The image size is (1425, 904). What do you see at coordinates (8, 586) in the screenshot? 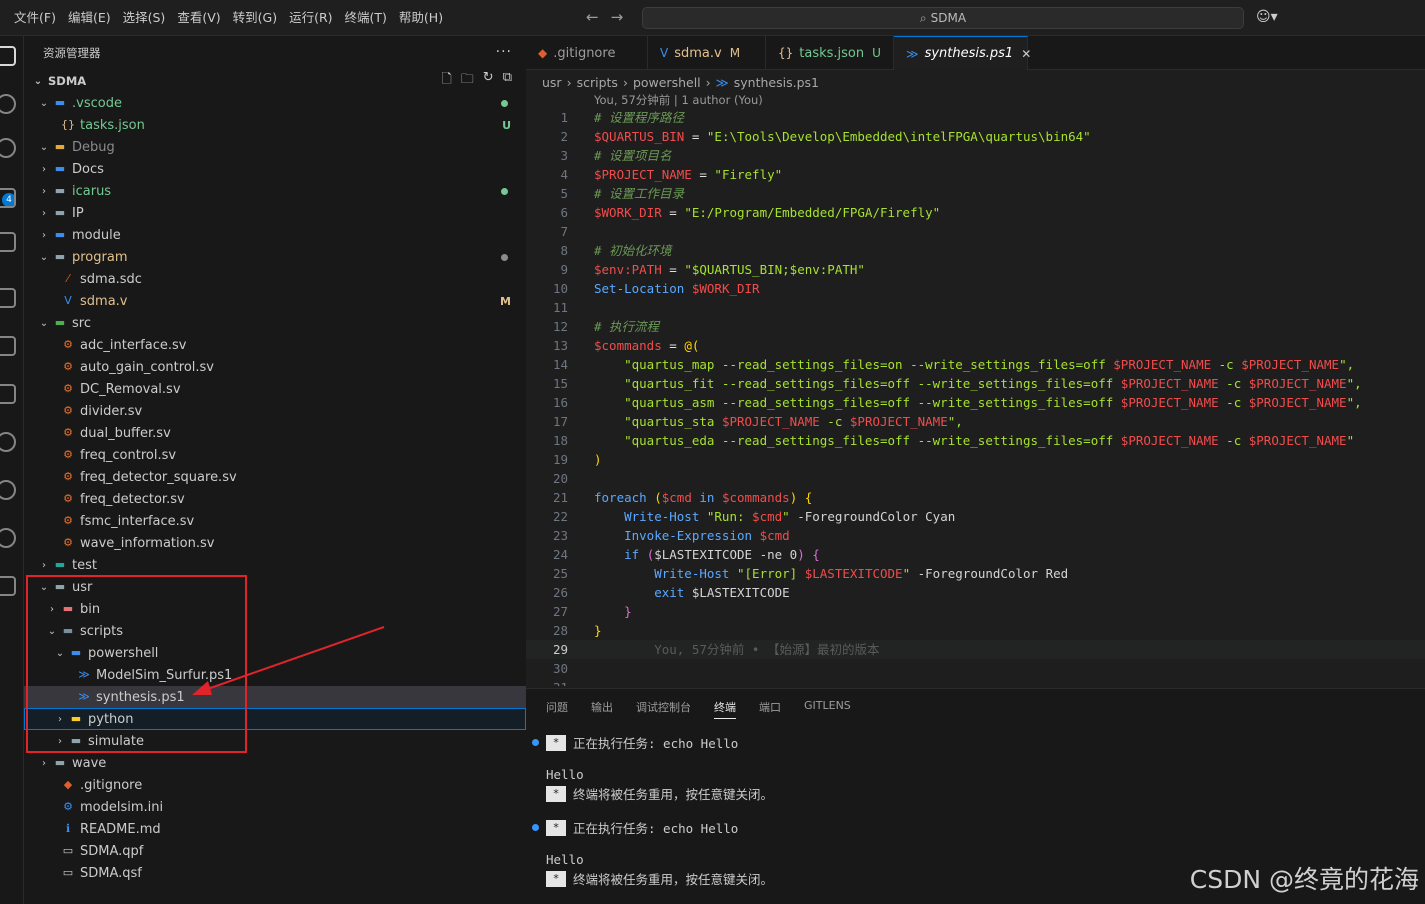
I see `copilot-chat-icon` at bounding box center [8, 586].